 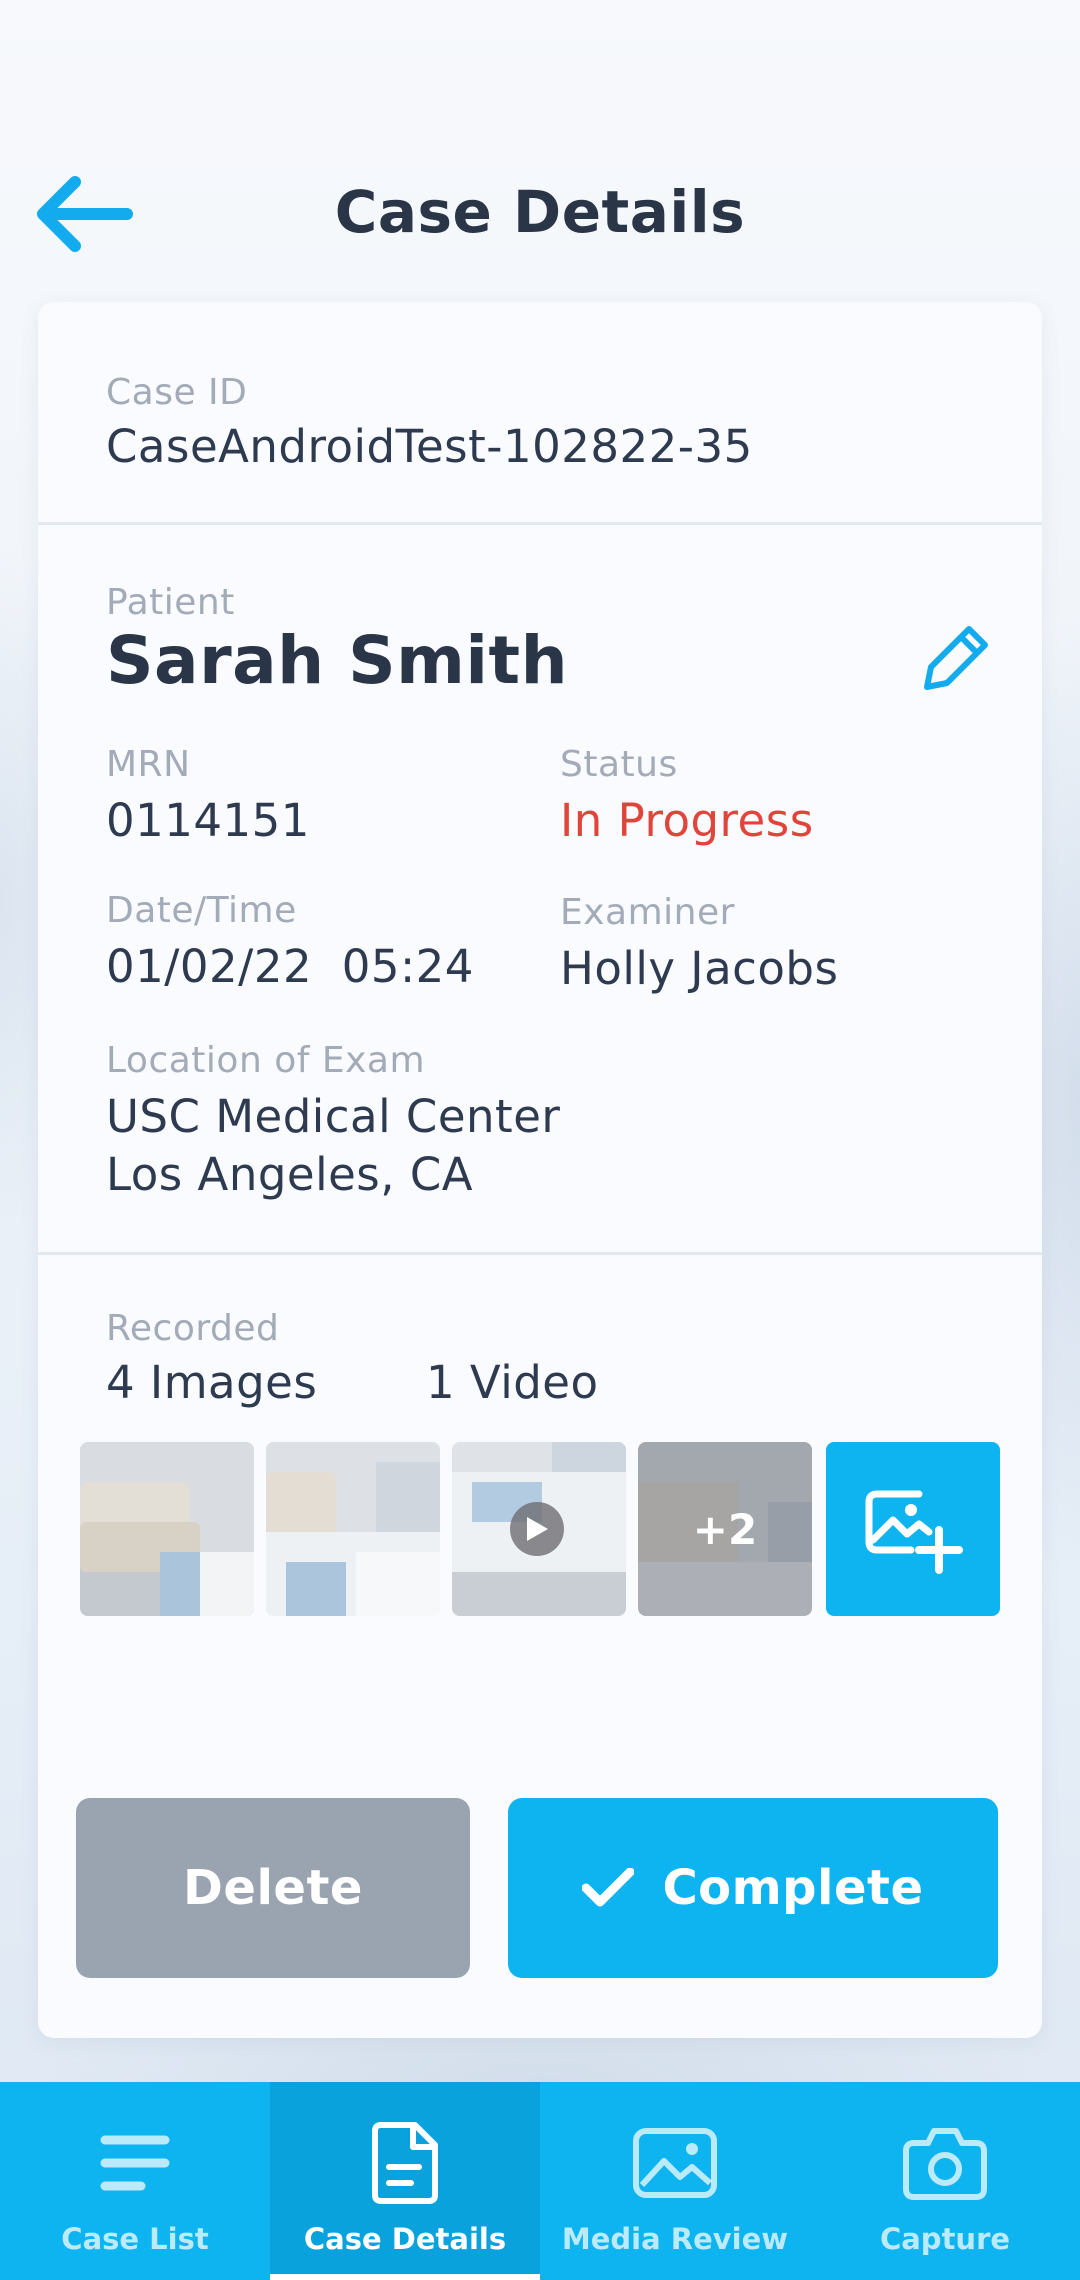 I want to click on images-count: 4 Images, so click(x=212, y=1382).